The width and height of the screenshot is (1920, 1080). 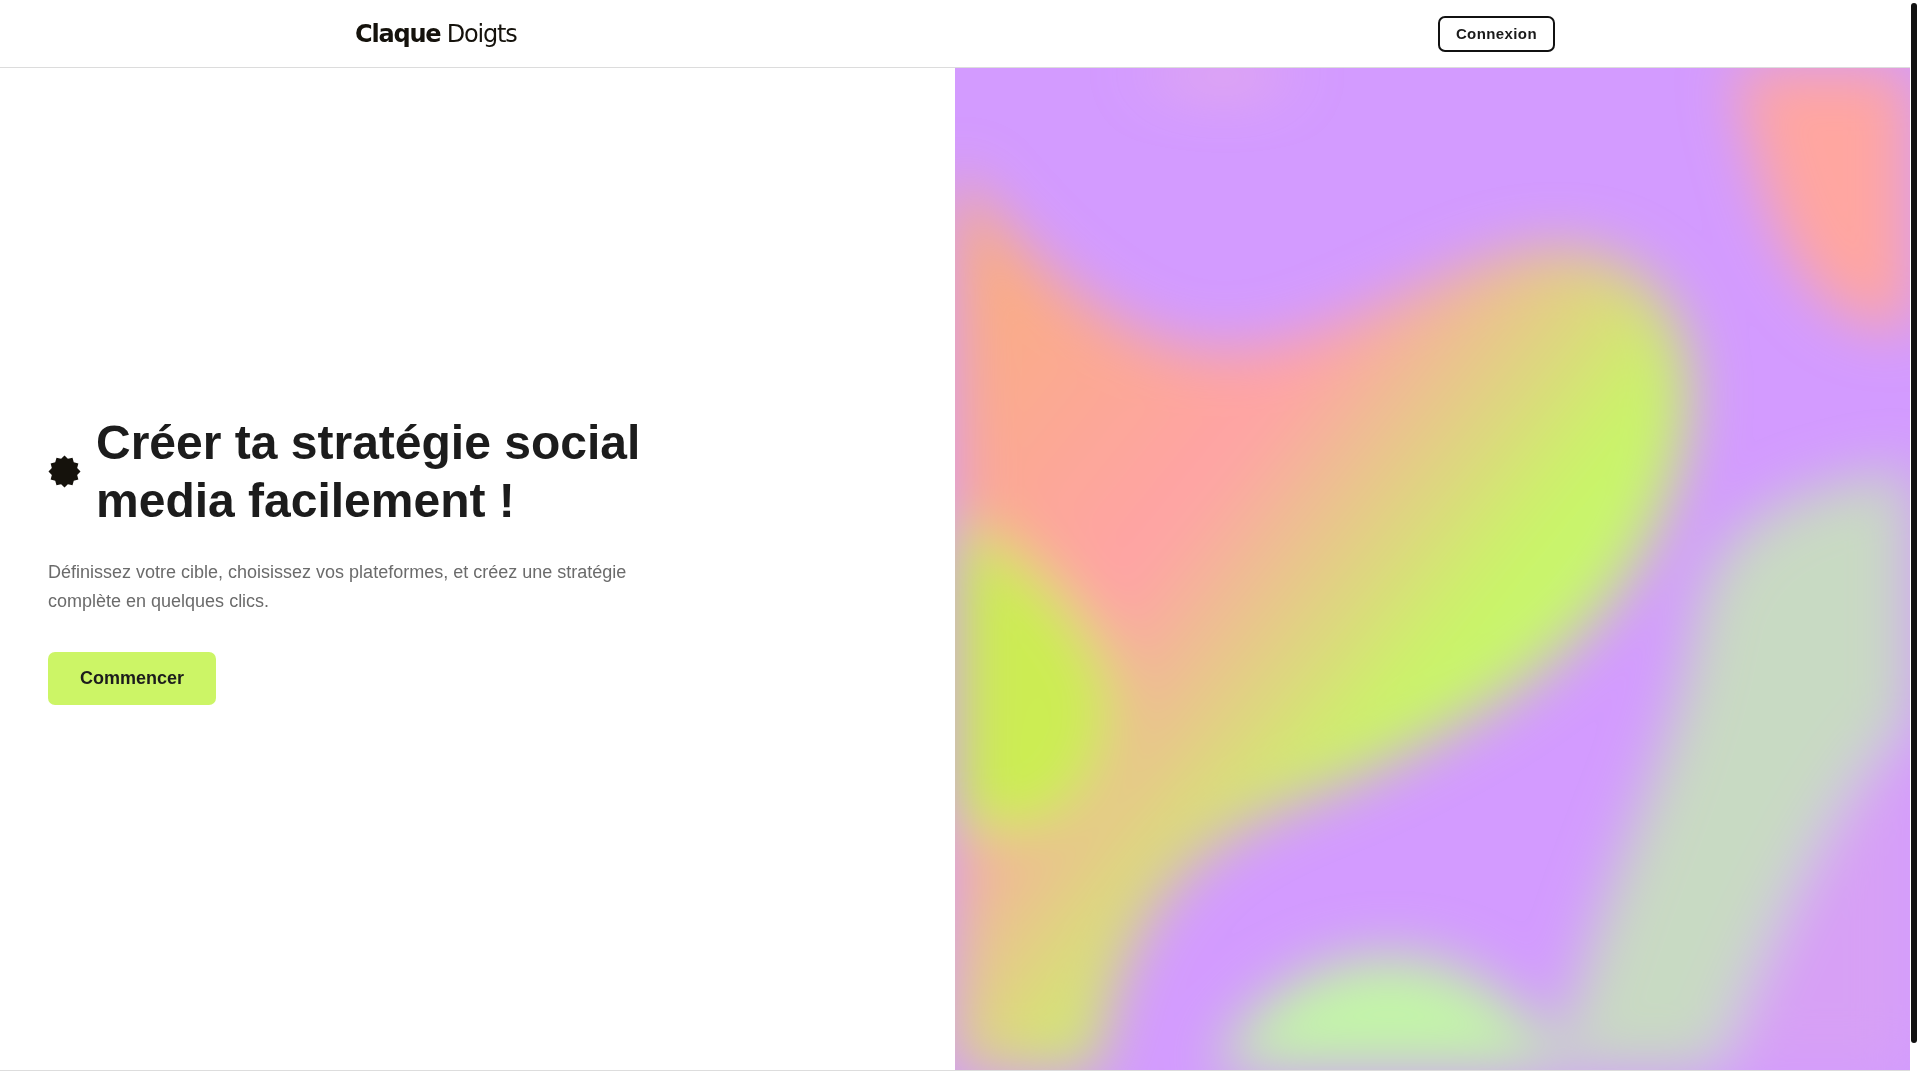 What do you see at coordinates (1496, 33) in the screenshot?
I see `login-button: Connexion` at bounding box center [1496, 33].